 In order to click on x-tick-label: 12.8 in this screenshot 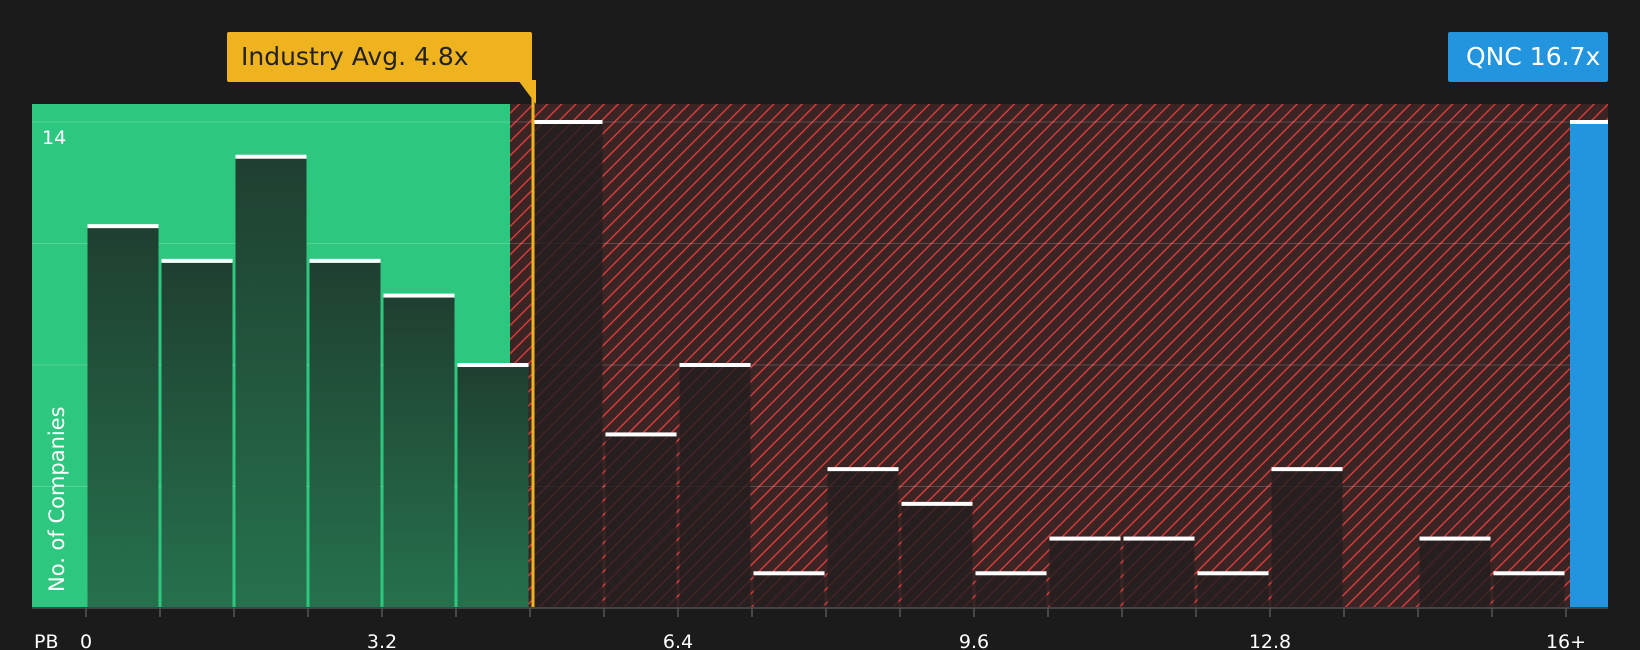, I will do `click(1270, 640)`.